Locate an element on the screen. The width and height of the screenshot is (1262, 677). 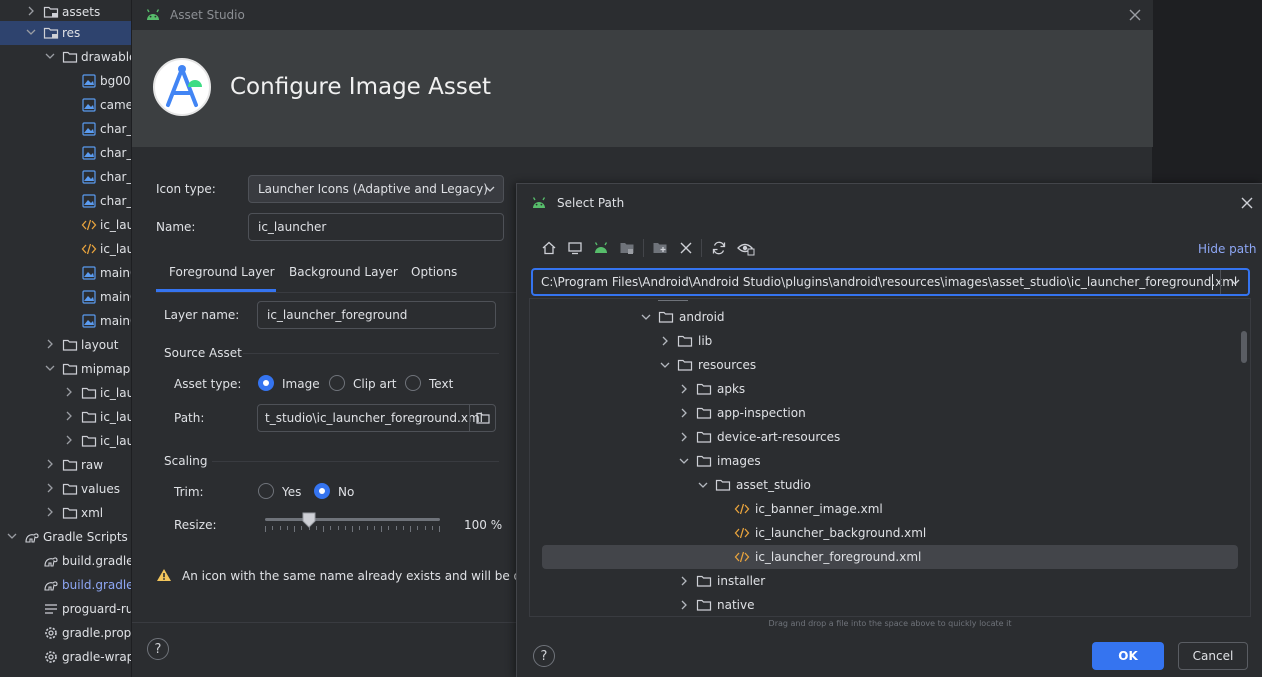
tab-options: Options is located at coordinates (434, 272).